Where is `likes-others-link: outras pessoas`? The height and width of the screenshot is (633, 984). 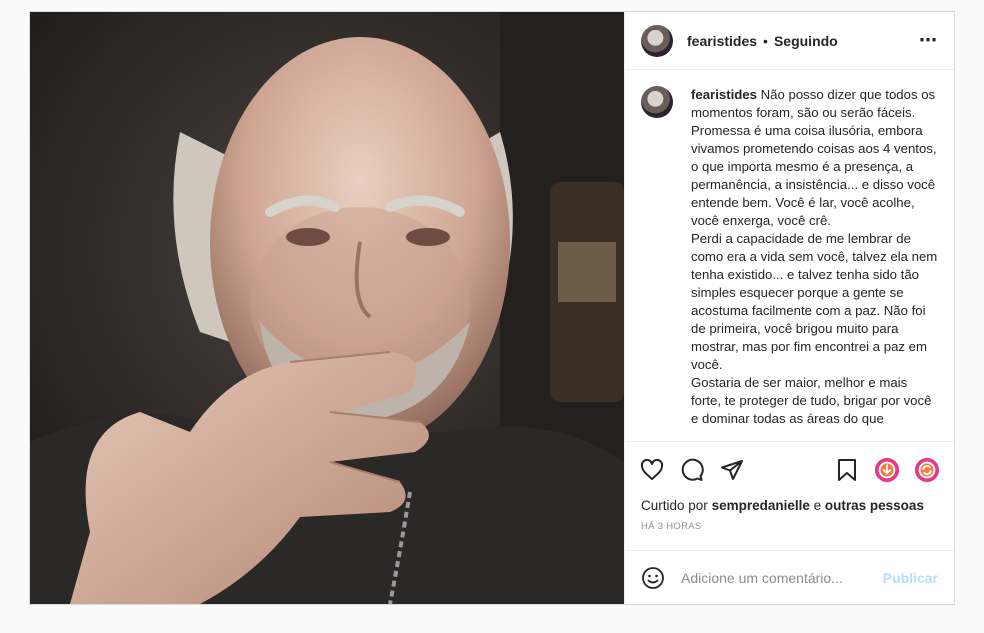 likes-others-link: outras pessoas is located at coordinates (874, 505).